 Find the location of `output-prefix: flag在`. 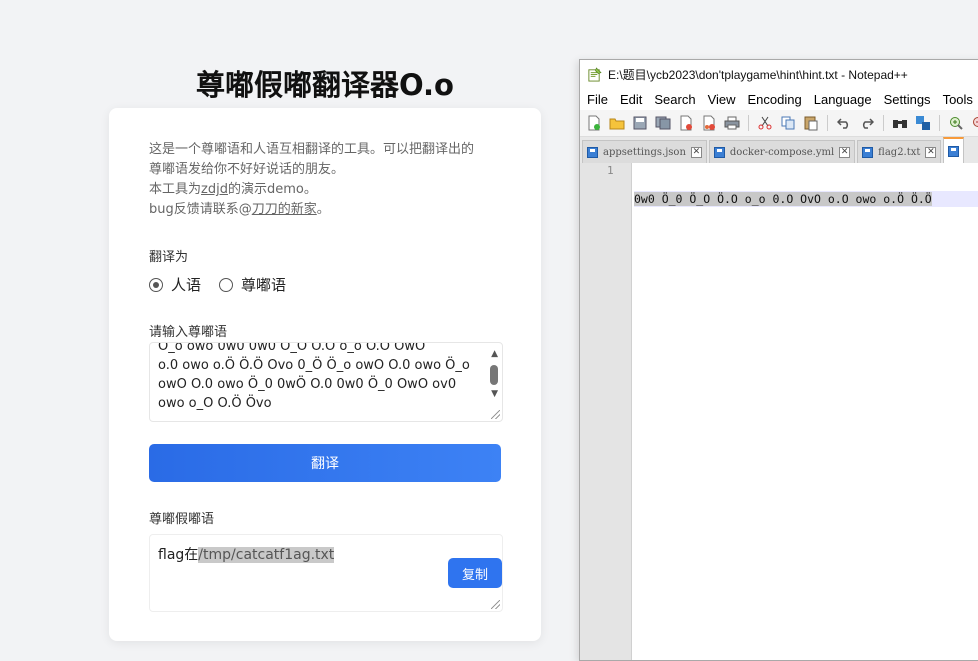

output-prefix: flag在 is located at coordinates (178, 555).